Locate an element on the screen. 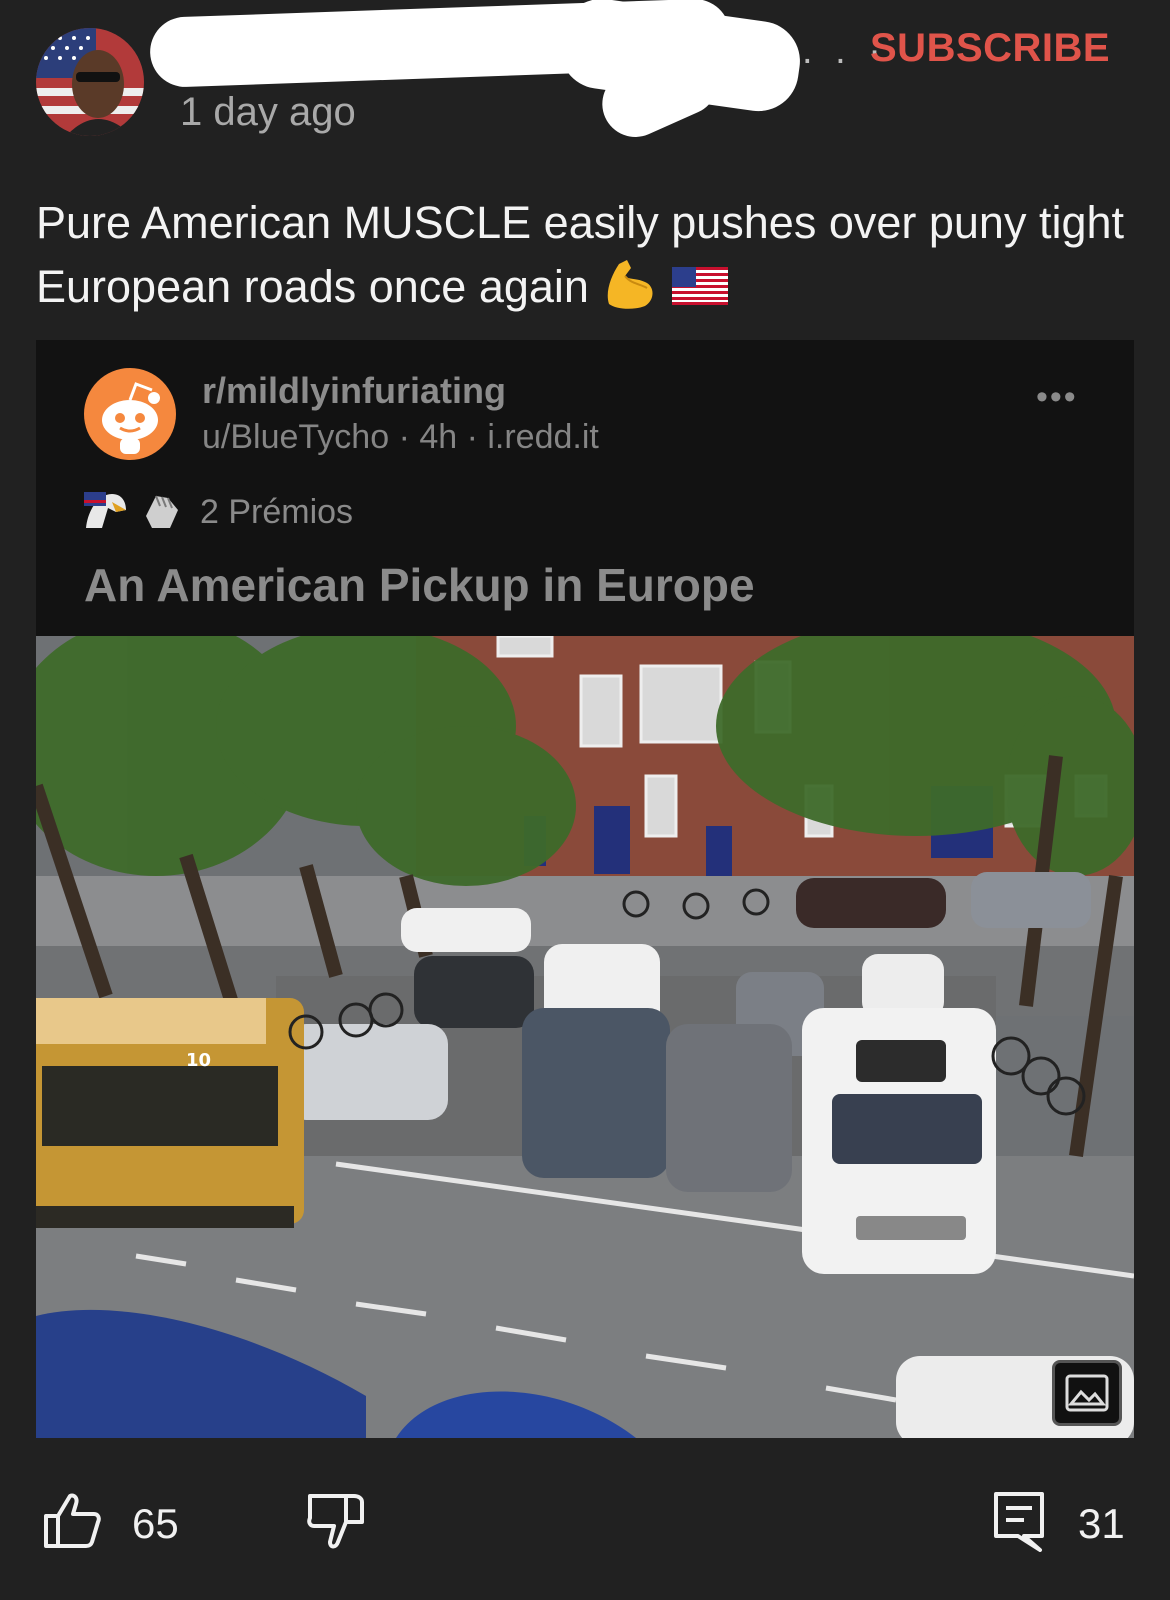 This screenshot has height=1600, width=1170. post-meta: u/BlueTycho · 4h · i.redd.it is located at coordinates (400, 437).